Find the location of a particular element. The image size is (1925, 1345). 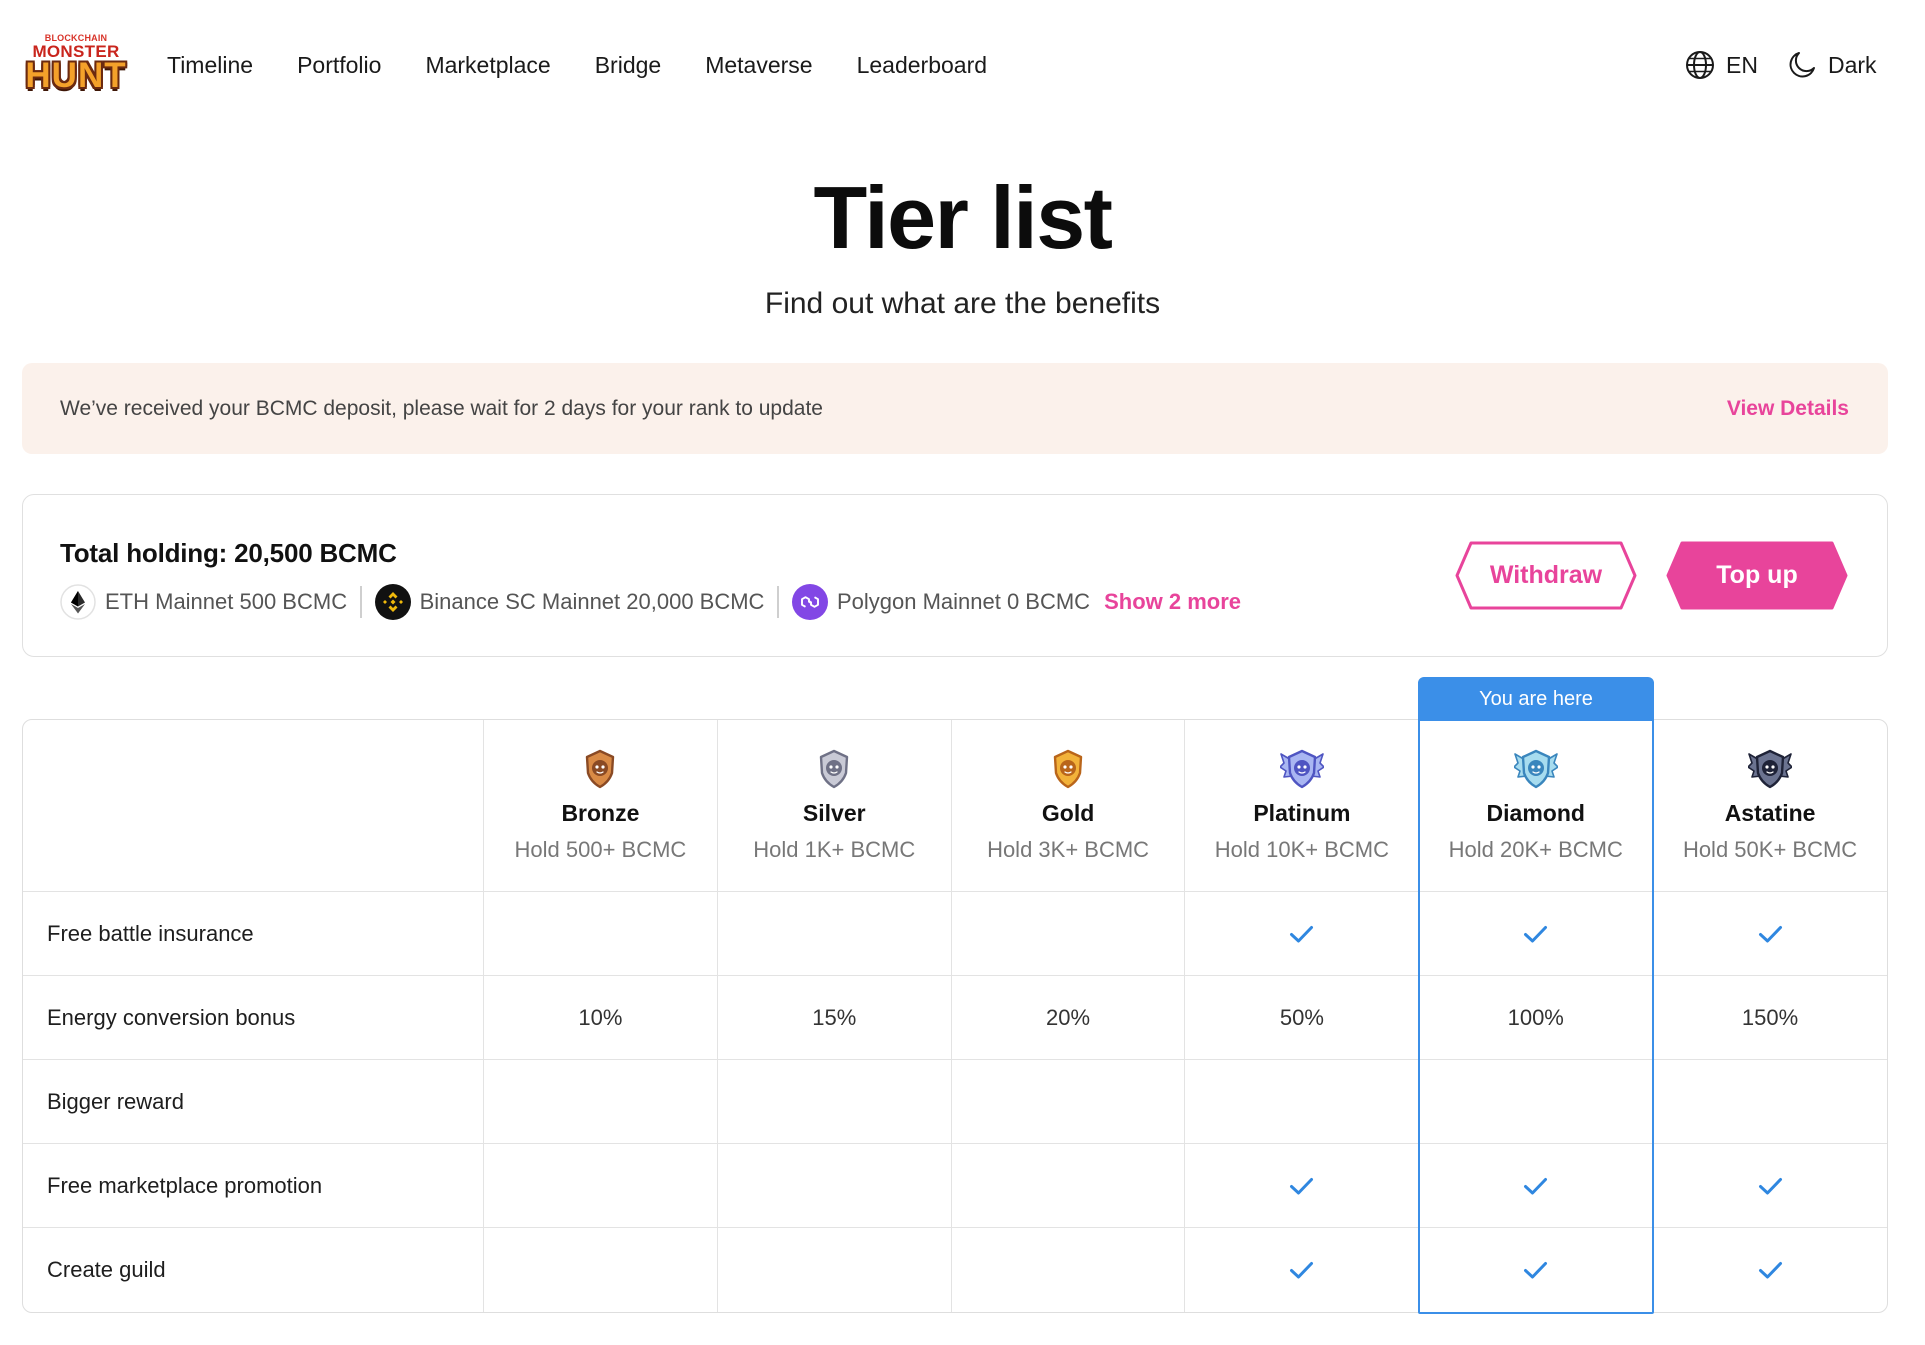

chain-binance-balance: Binance SC Mainnet 20,000 BCMC is located at coordinates (592, 601).